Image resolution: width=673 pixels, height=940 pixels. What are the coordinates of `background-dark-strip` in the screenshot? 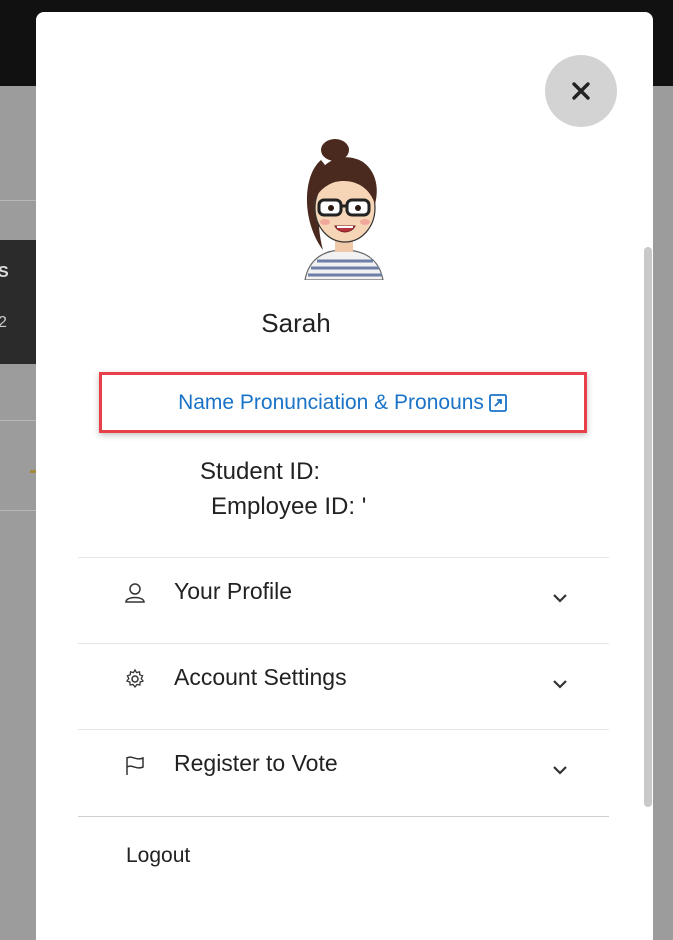 It's located at (18, 302).